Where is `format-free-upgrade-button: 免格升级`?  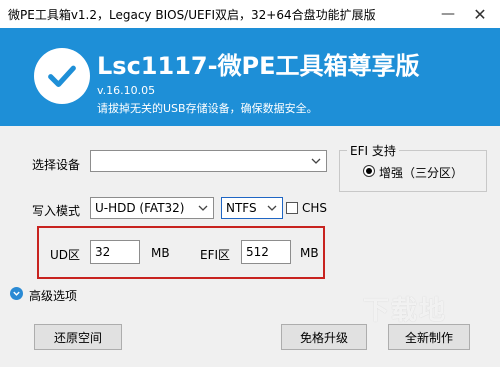 format-free-upgrade-button: 免格升级 is located at coordinates (324, 337).